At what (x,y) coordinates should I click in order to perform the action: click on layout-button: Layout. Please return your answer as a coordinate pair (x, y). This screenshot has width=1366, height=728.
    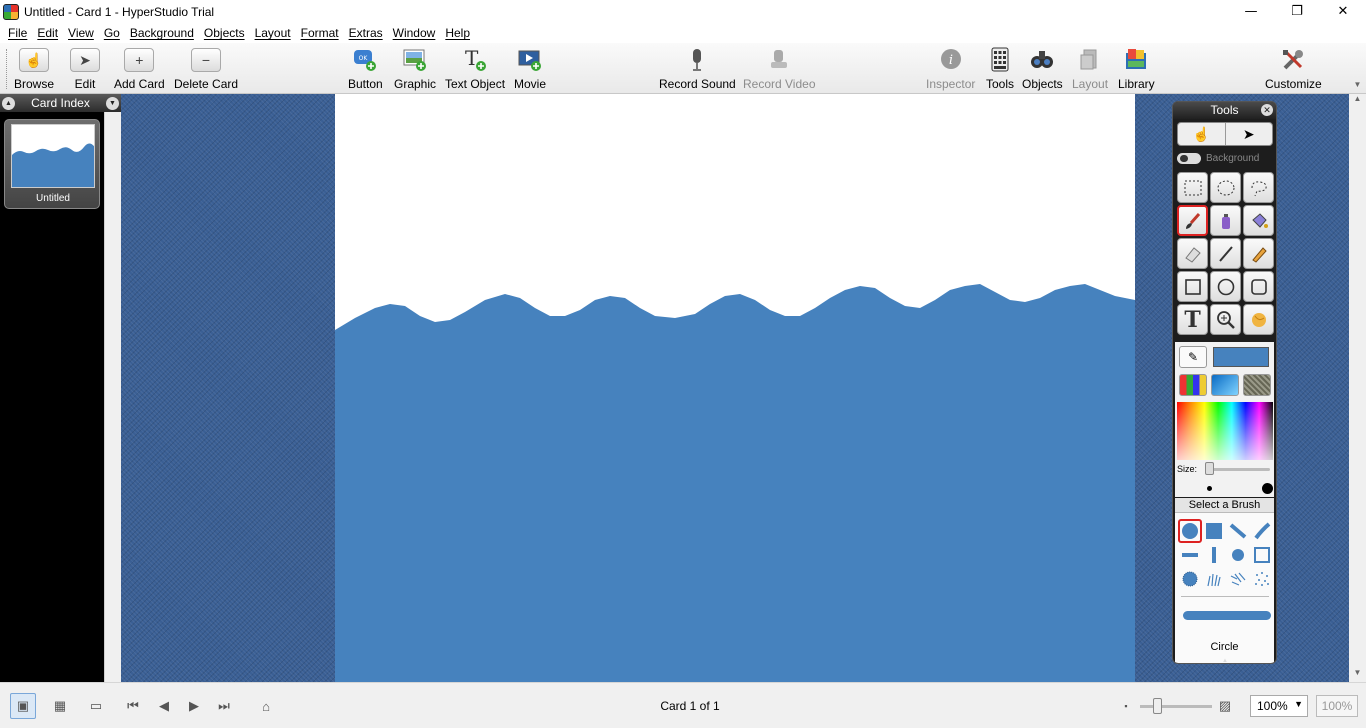
    Looking at the image, I should click on (1090, 69).